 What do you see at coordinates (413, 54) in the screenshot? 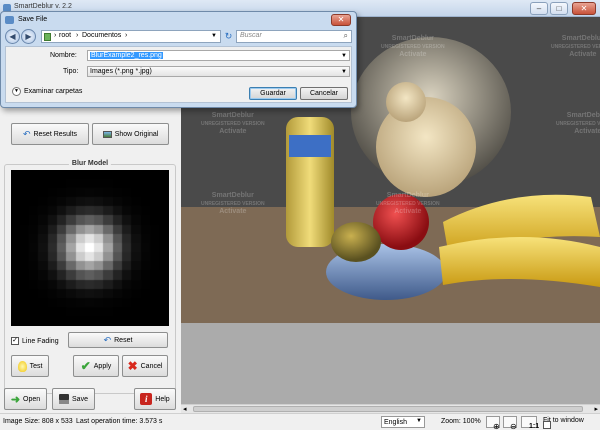
I see `watermark-line3: Activate` at bounding box center [413, 54].